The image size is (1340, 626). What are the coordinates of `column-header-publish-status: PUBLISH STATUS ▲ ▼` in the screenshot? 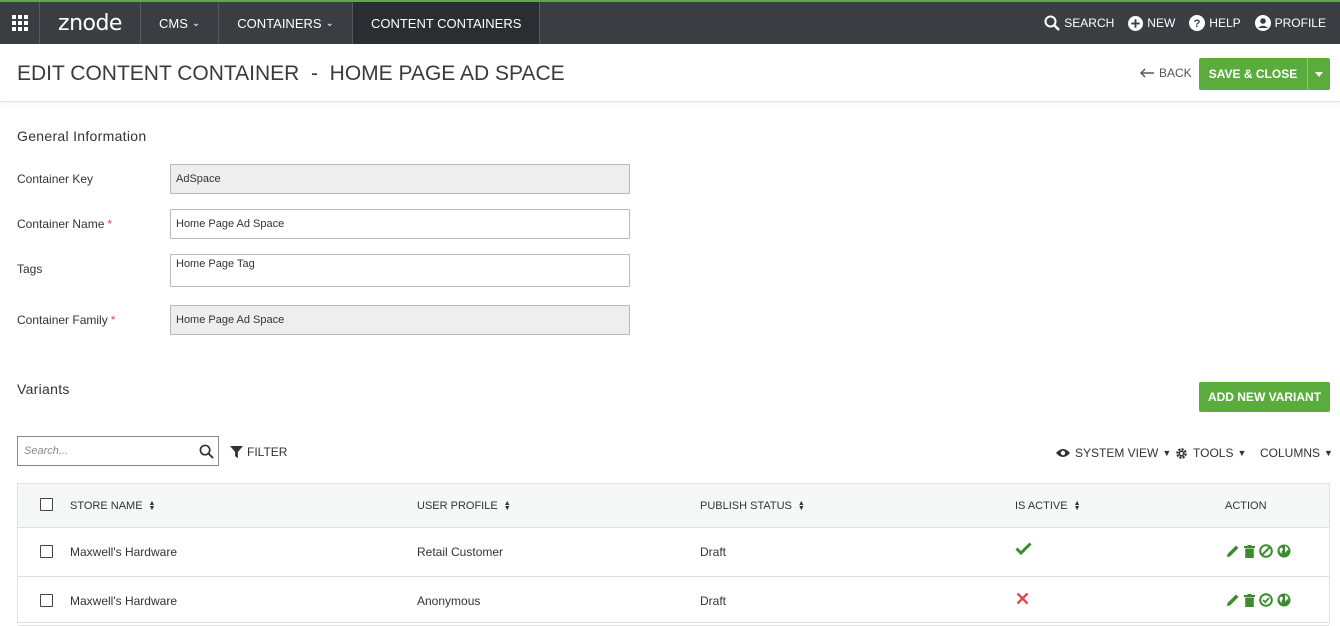 It's located at (752, 506).